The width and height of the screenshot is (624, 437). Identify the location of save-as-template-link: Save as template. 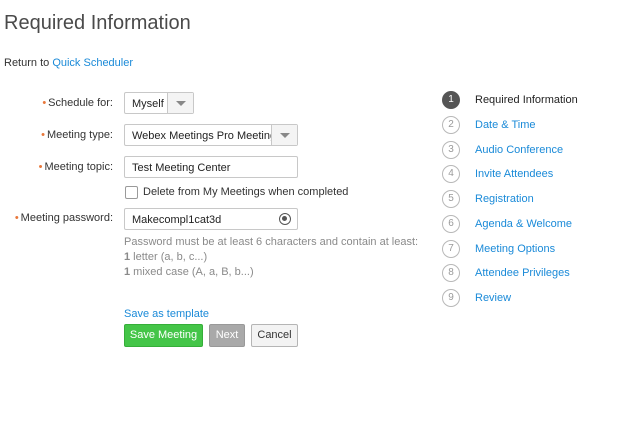
(166, 314).